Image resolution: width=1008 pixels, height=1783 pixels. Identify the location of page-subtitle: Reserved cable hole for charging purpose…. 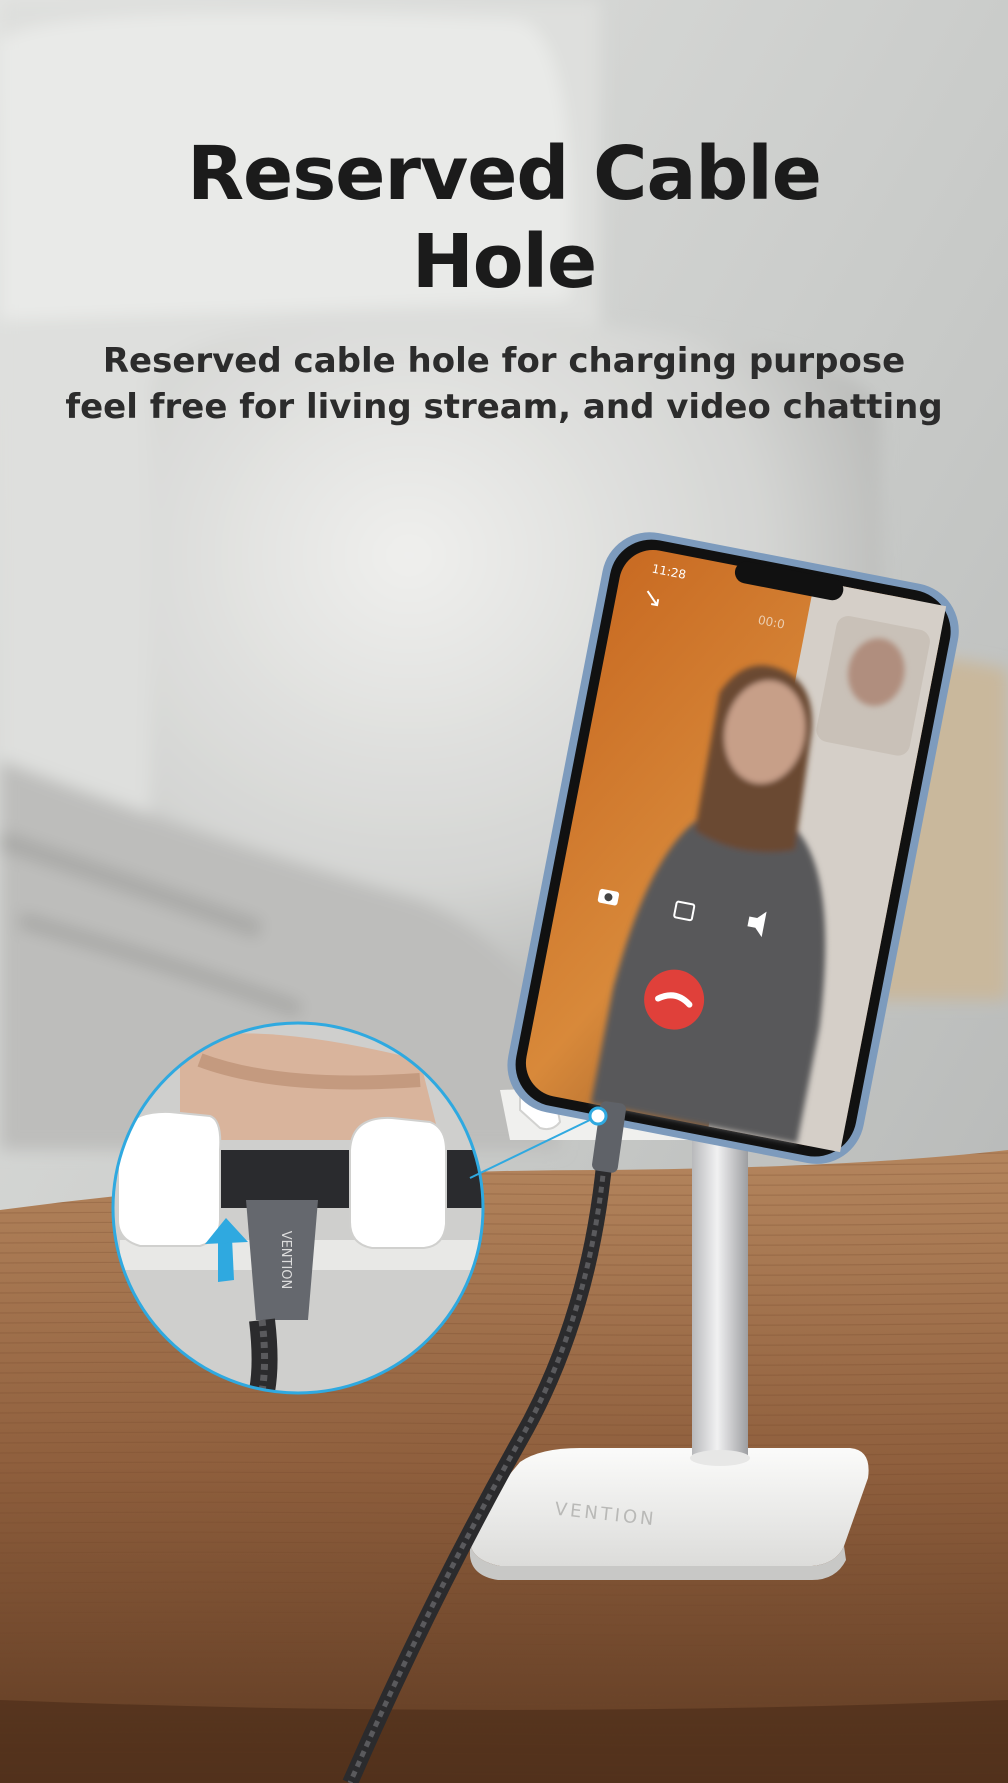
(504, 384).